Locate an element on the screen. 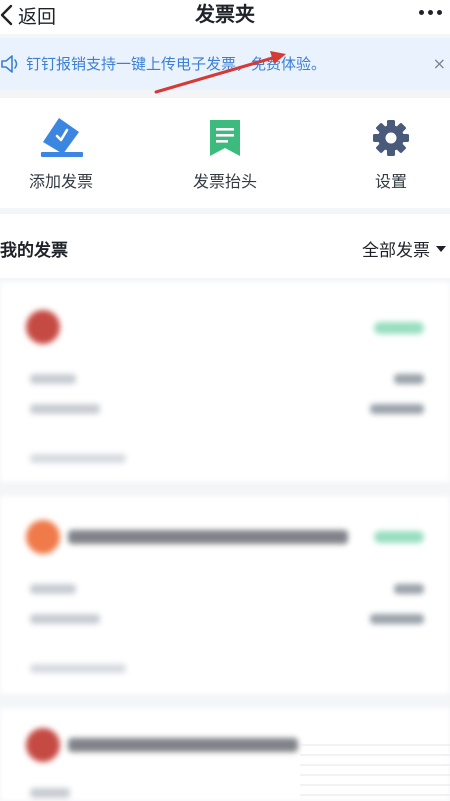 Image resolution: width=450 pixels, height=801 pixels. section-title: 我的发票 is located at coordinates (34, 251).